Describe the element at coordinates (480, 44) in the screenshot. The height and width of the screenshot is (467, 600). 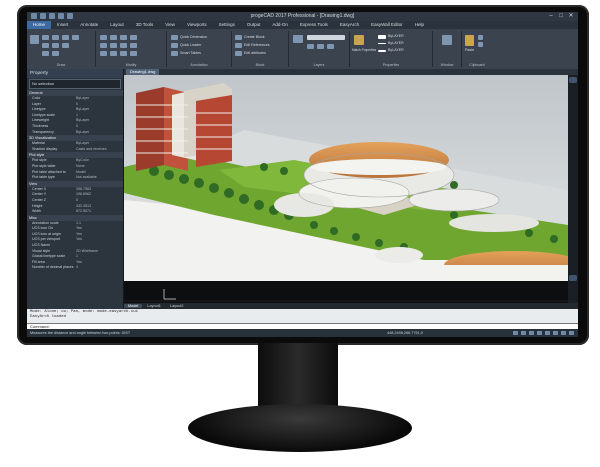
I see `copy-clip-icon` at that location.